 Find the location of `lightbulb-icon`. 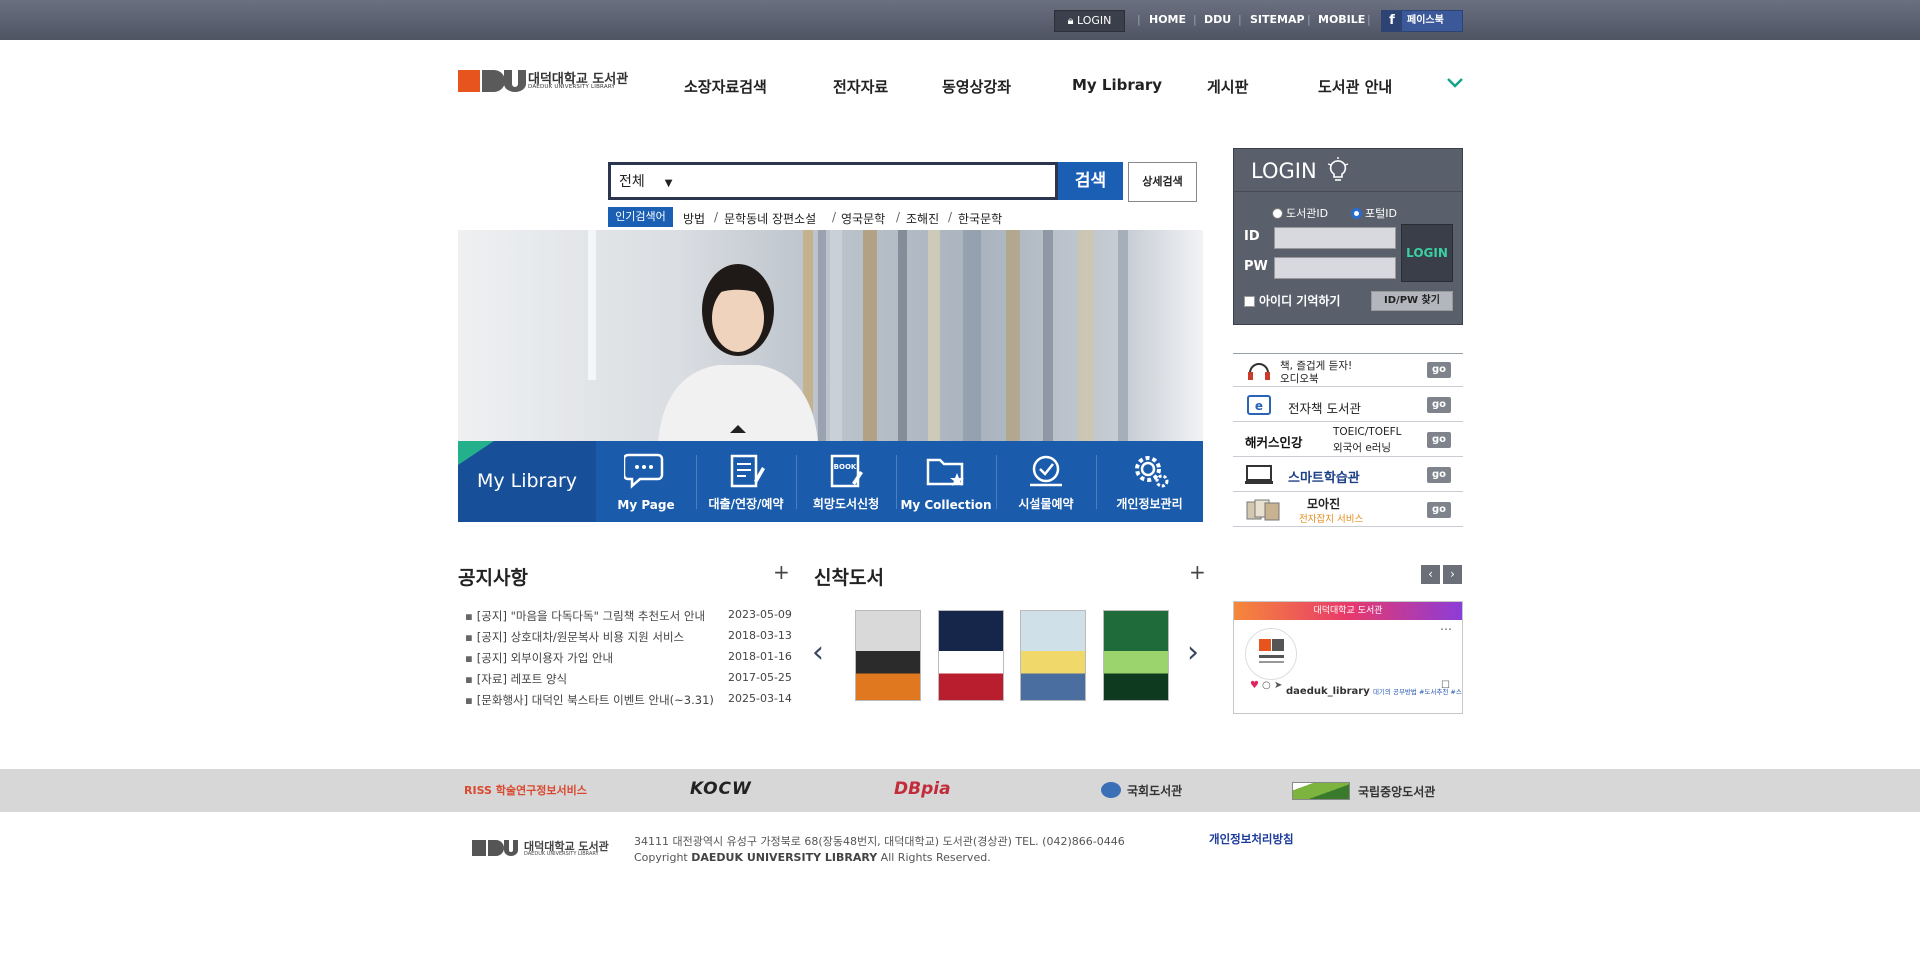

lightbulb-icon is located at coordinates (1338, 169).